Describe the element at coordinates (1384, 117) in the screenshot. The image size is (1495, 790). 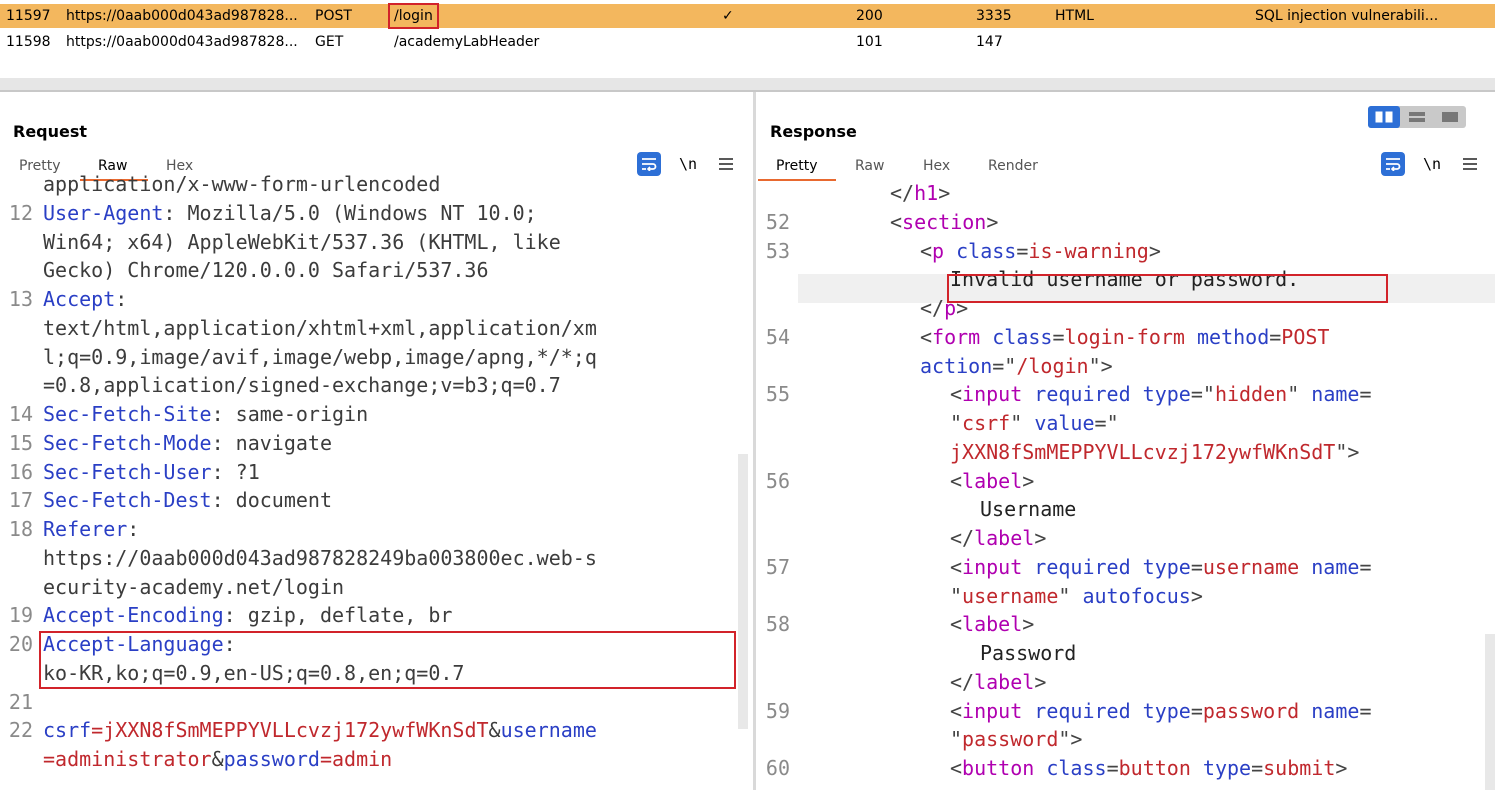
I see `split-horizontal-icon` at that location.